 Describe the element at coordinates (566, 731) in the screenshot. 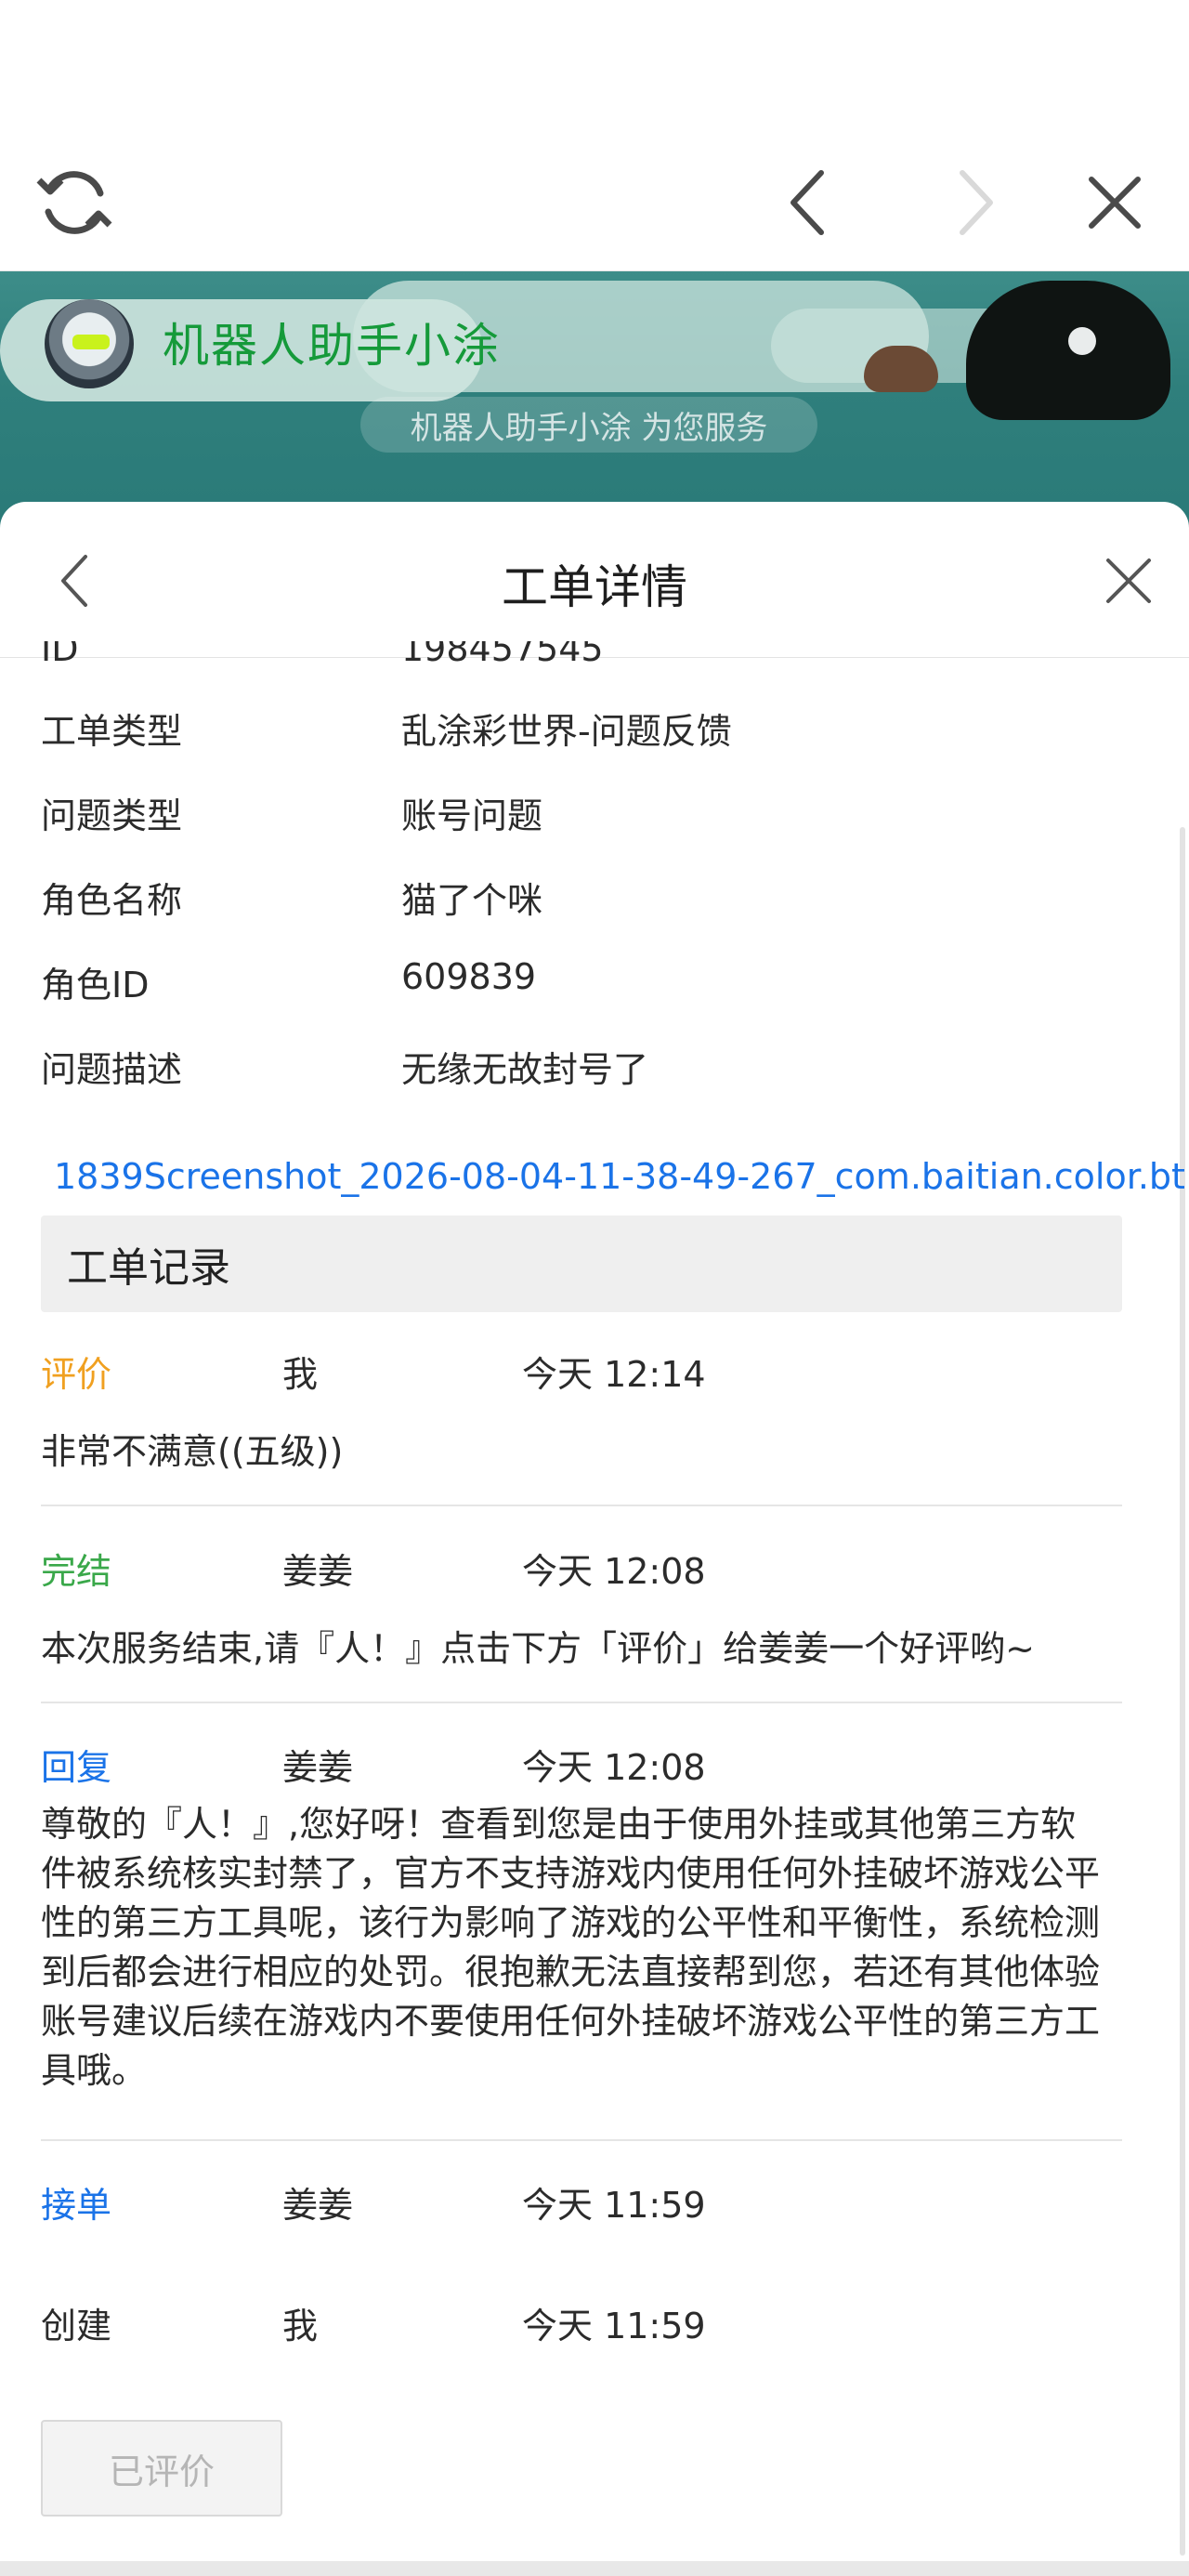

I see `info-value: 乱涂彩世界-问题反馈` at that location.